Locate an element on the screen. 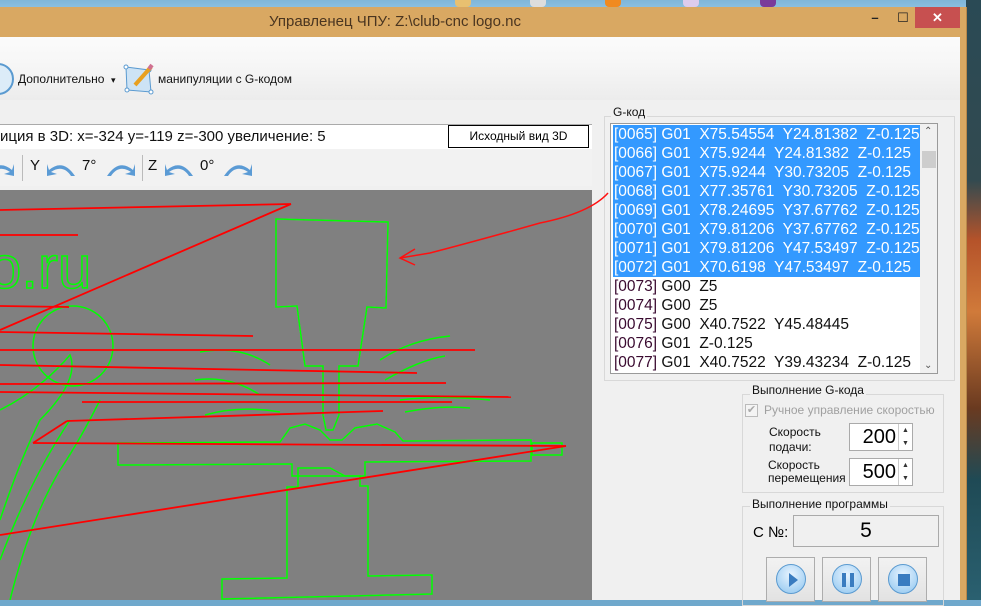 This screenshot has width=981, height=606. gcode-line: [0065] G01 X75.54554 Y24.81382 Z-0.125 is located at coordinates (767, 134).